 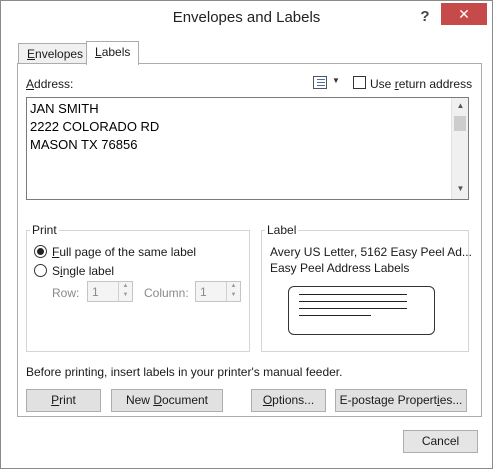 I want to click on row-label: Row:, so click(x=66, y=293).